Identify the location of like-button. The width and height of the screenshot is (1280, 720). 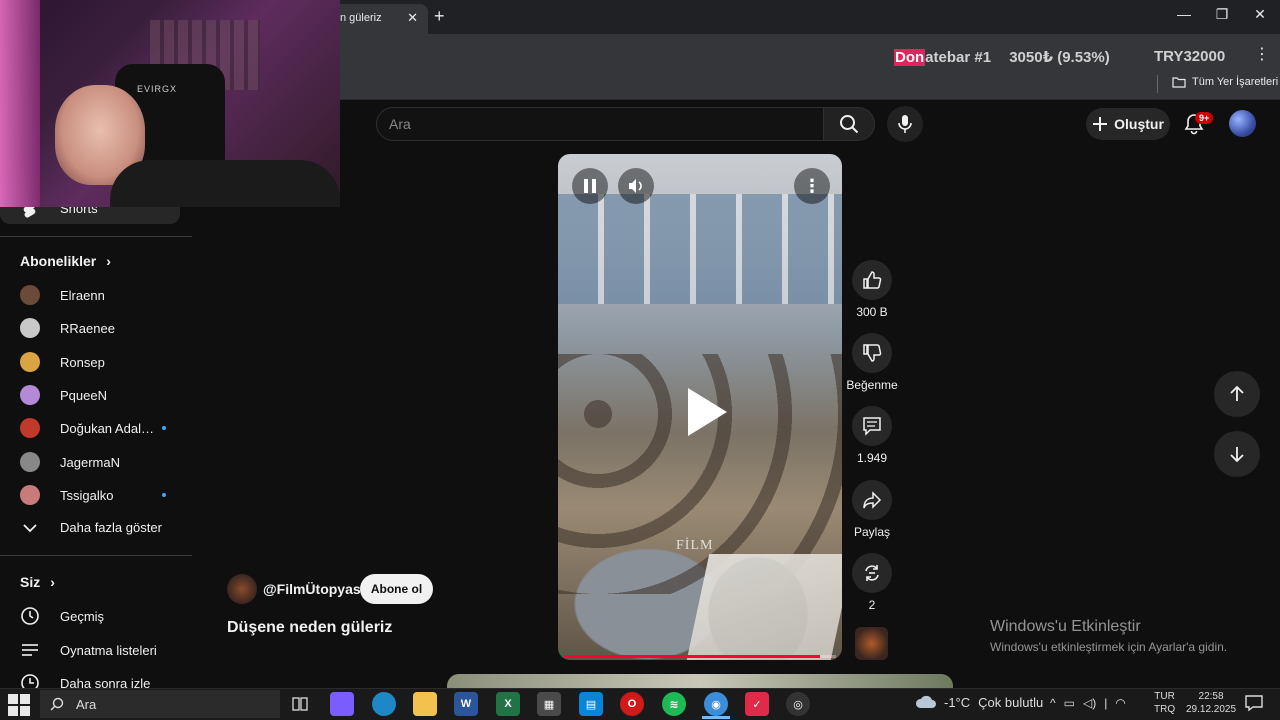
(872, 280).